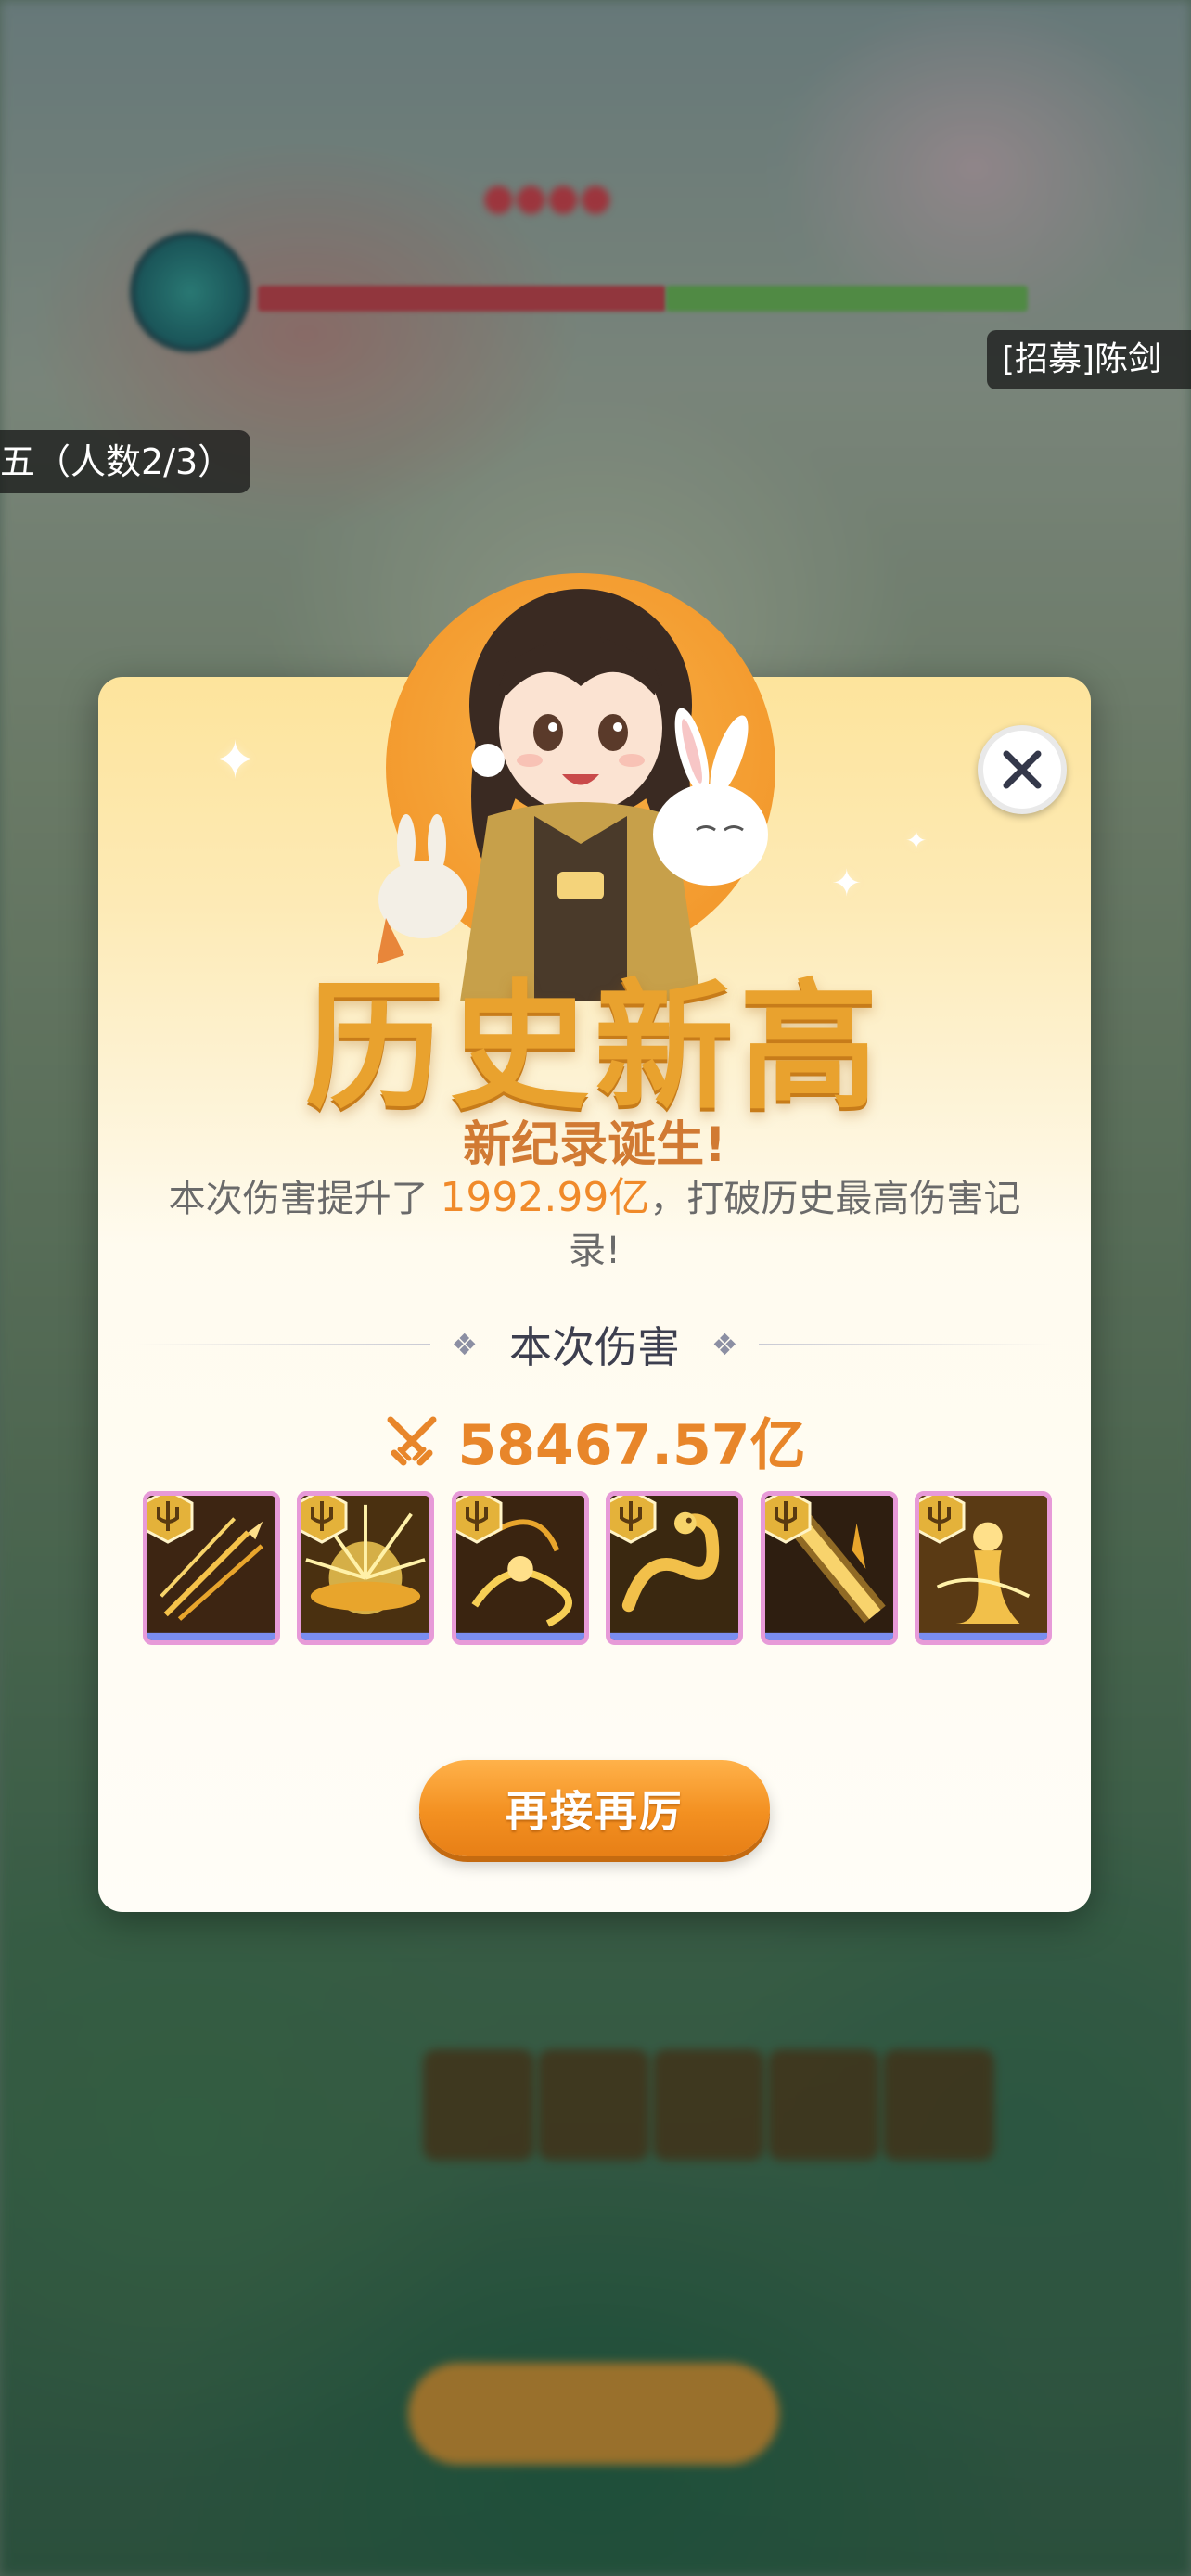 Image resolution: width=1191 pixels, height=2576 pixels. Describe the element at coordinates (283, 1344) in the screenshot. I see `divider-left` at that location.